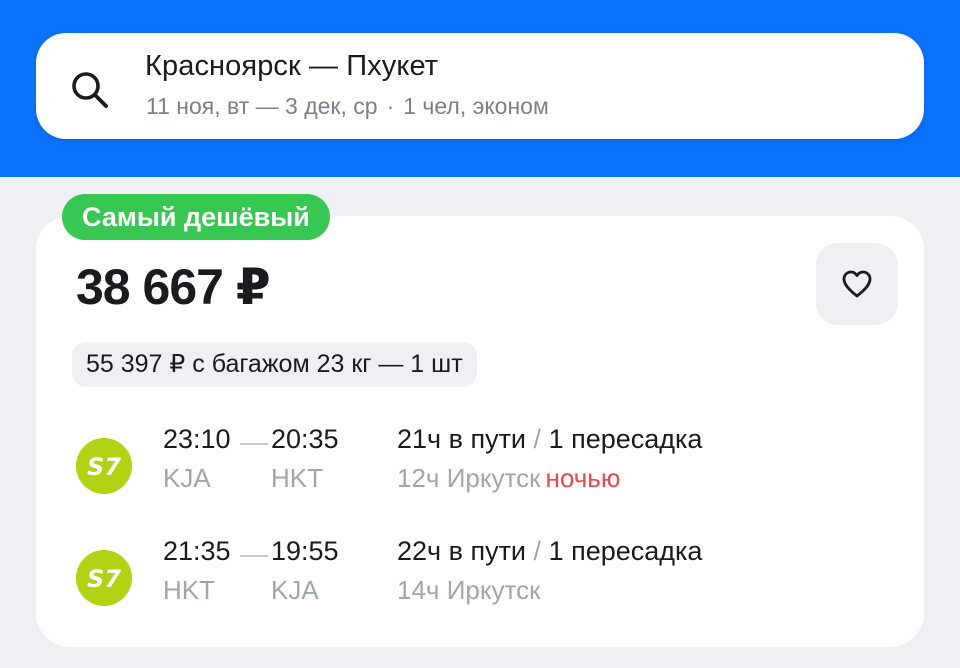 The height and width of the screenshot is (668, 960). I want to click on search-dates: 11 ноя, вт — 3 дек, ср, so click(262, 106).